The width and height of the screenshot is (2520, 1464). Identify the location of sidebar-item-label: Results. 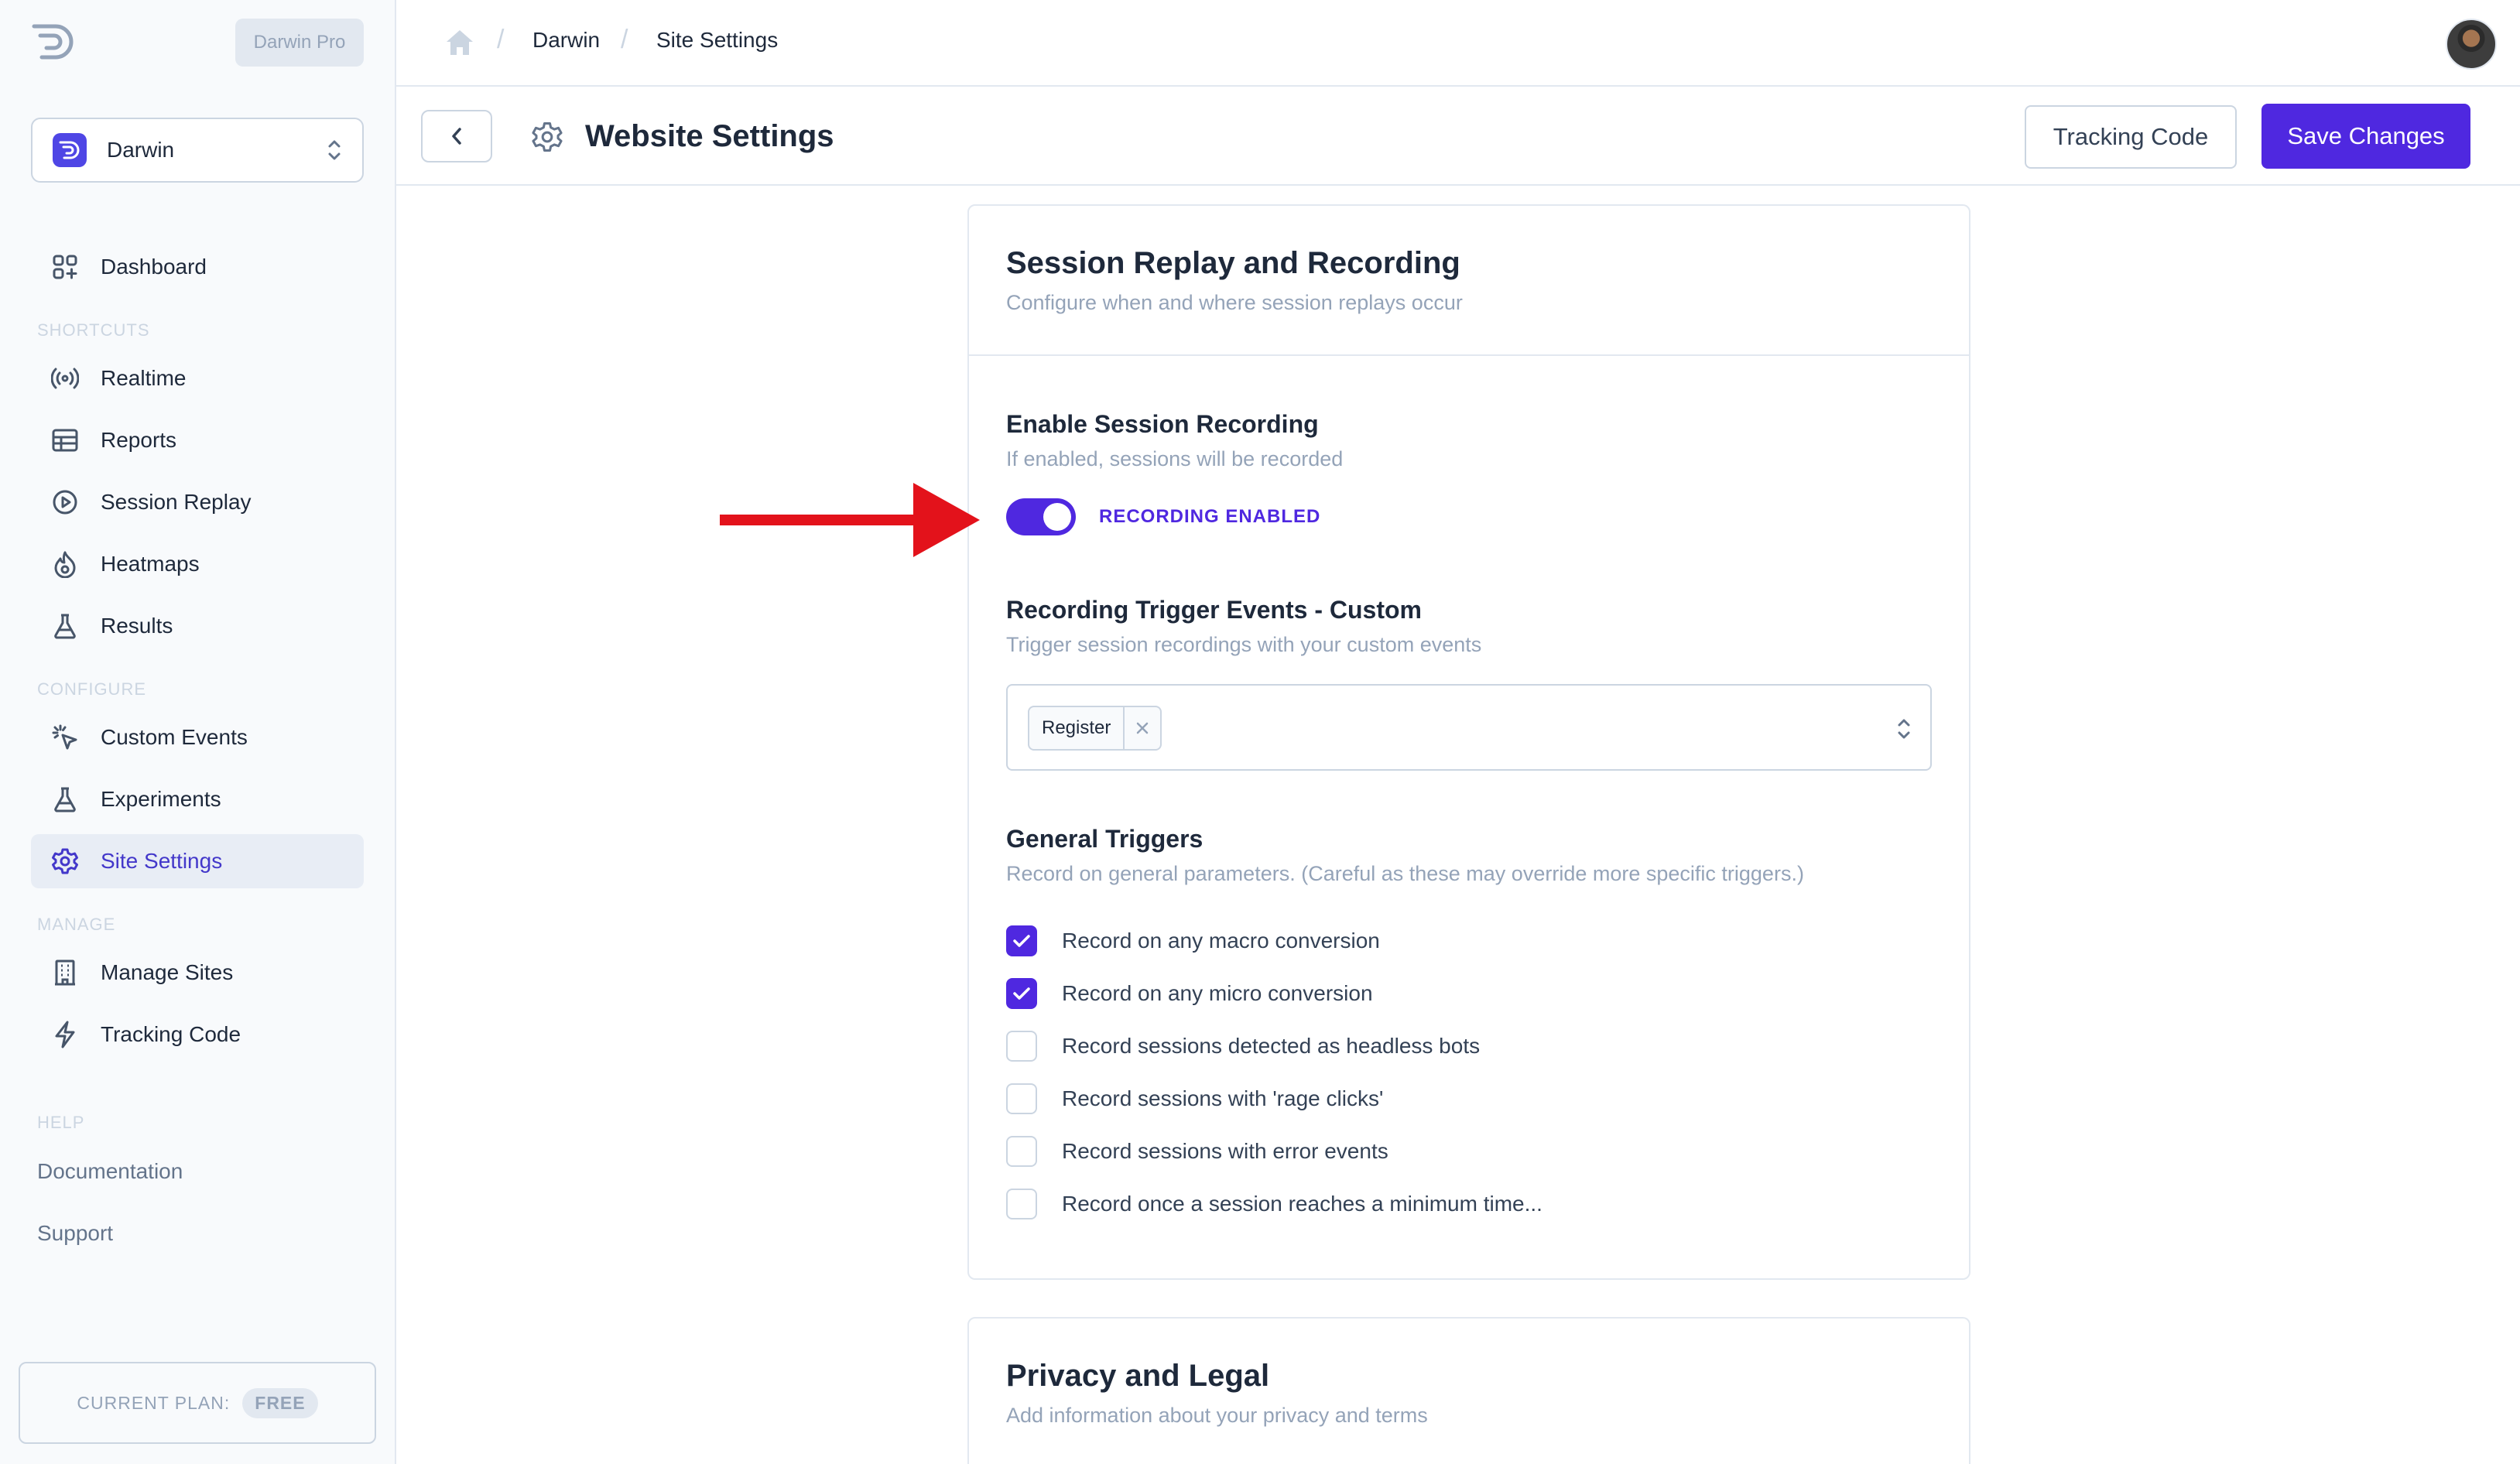
(137, 626).